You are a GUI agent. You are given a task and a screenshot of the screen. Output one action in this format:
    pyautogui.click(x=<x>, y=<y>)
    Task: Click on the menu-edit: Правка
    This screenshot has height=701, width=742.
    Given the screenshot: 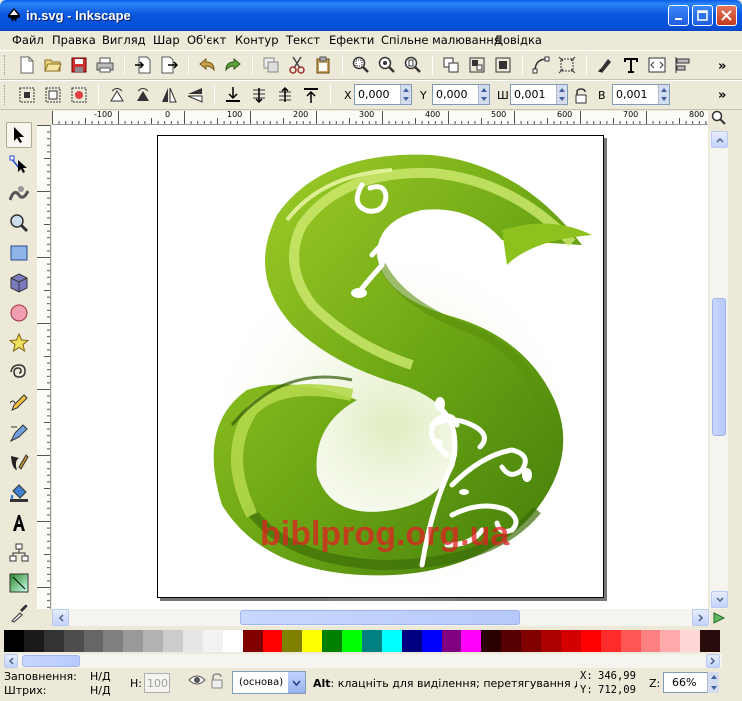 What is the action you would take?
    pyautogui.click(x=74, y=40)
    